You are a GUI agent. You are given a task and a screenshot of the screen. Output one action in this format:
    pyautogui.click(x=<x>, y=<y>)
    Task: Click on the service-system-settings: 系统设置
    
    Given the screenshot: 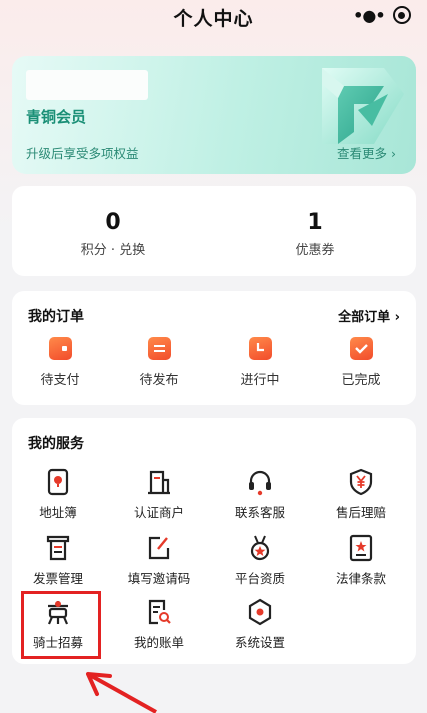 What is the action you would take?
    pyautogui.click(x=260, y=624)
    